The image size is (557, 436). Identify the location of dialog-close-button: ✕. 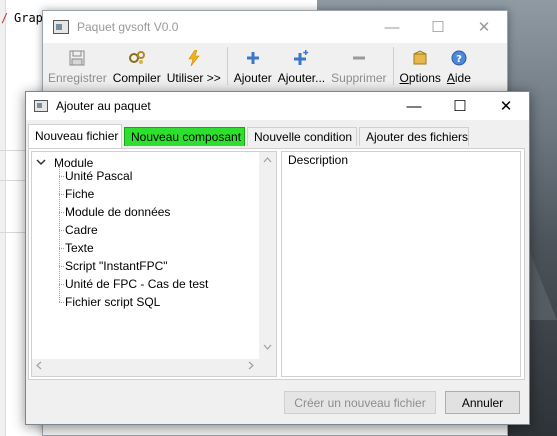
(506, 106).